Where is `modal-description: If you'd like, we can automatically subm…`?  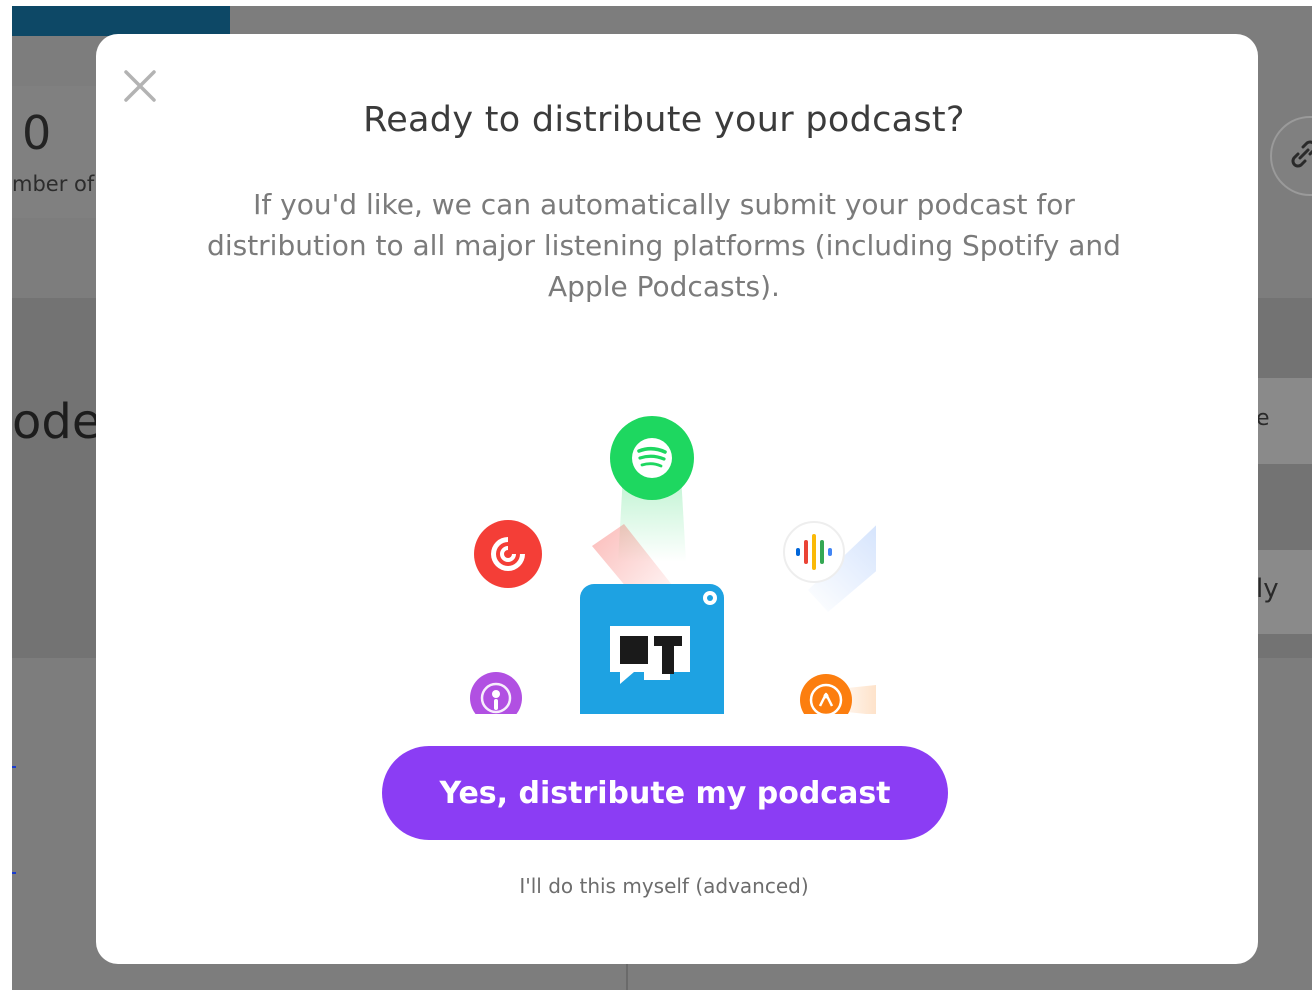
modal-description: If you'd like, we can automatically subm… is located at coordinates (664, 245).